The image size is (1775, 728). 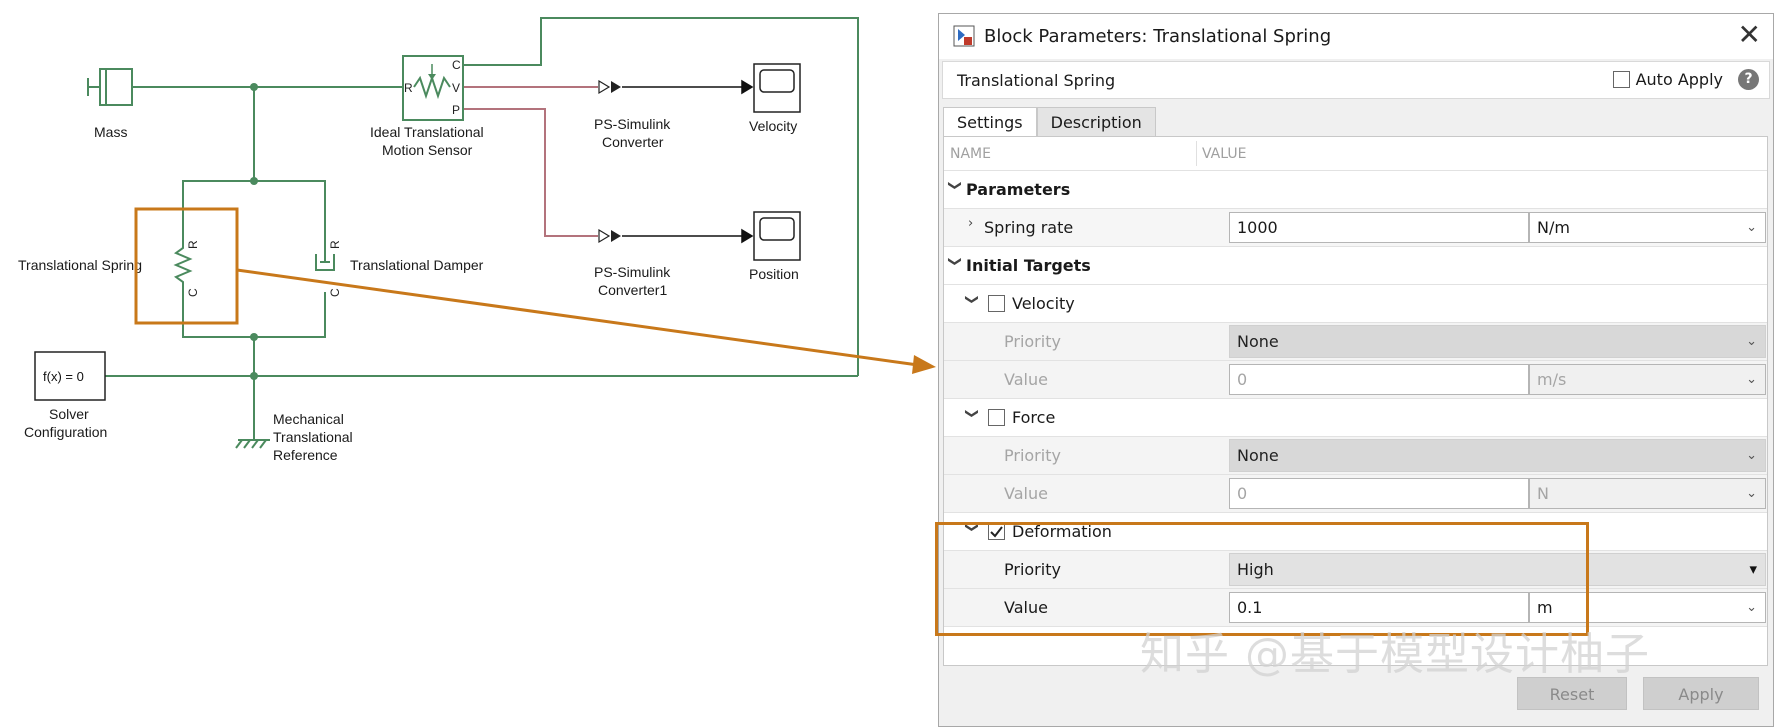 What do you see at coordinates (1029, 227) in the screenshot?
I see `spring-rate-label: Spring rate` at bounding box center [1029, 227].